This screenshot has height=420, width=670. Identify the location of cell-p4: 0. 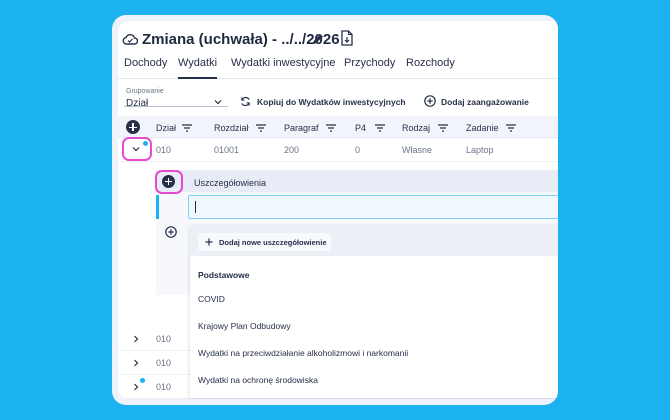
(358, 150).